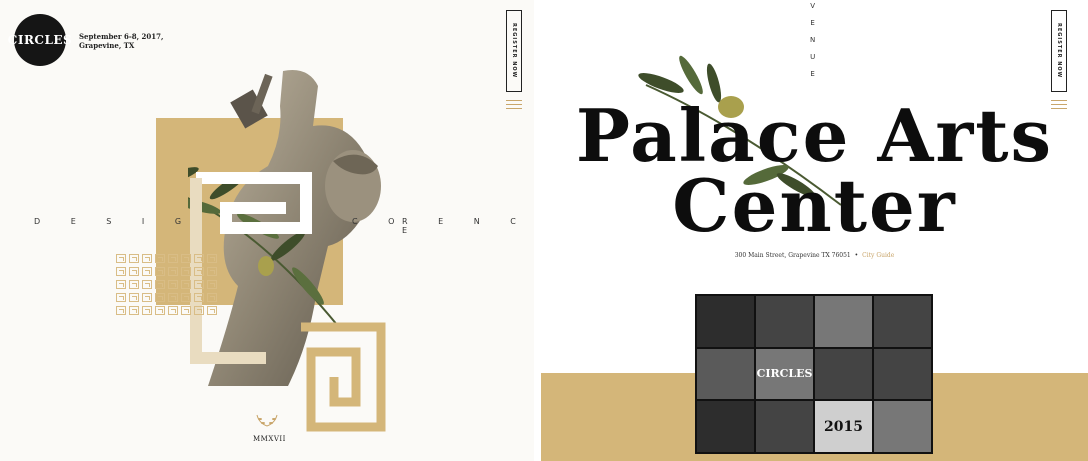 This screenshot has width=1088, height=461. I want to click on event-date: September 6-8, 2017, Grapevine, TX, so click(124, 41).